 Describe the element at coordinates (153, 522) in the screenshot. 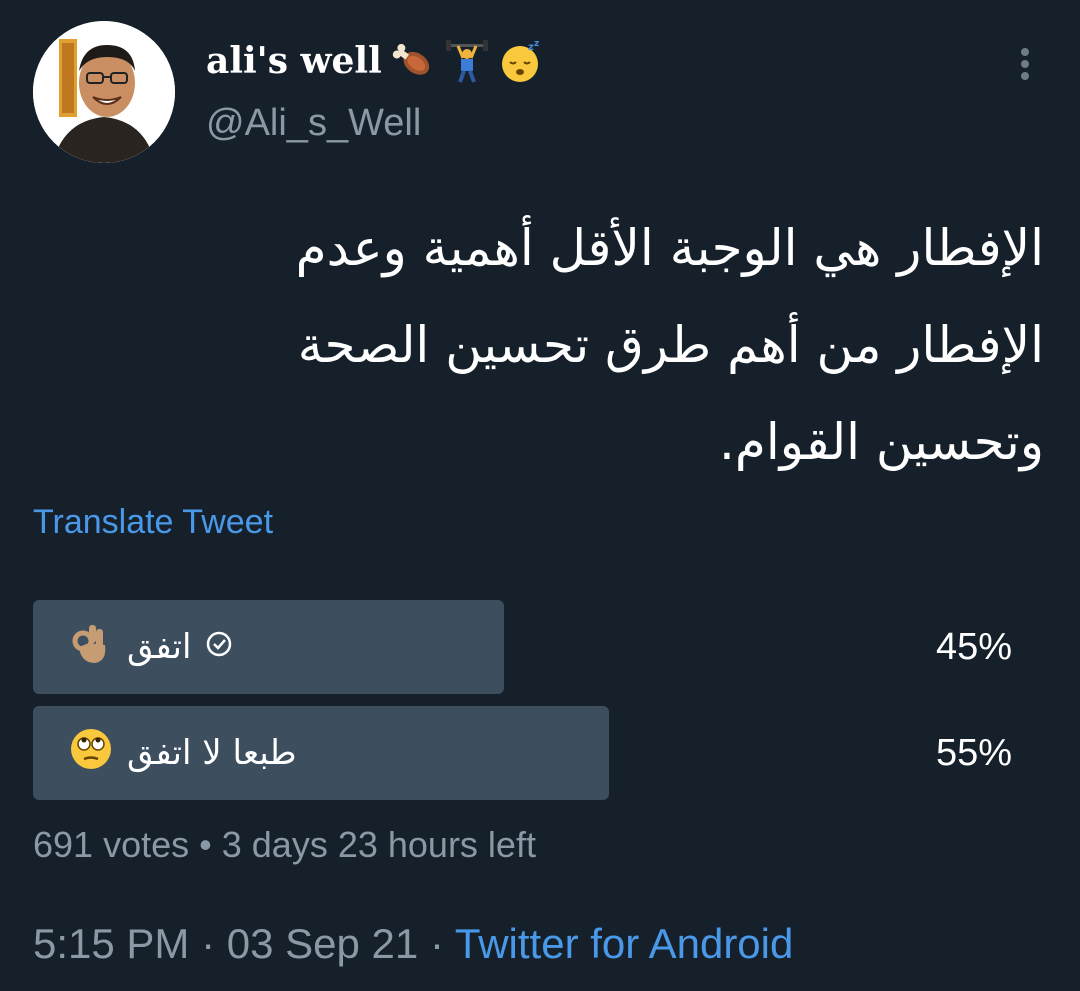

I see `translate-tweet-link: Translate Tweet` at that location.